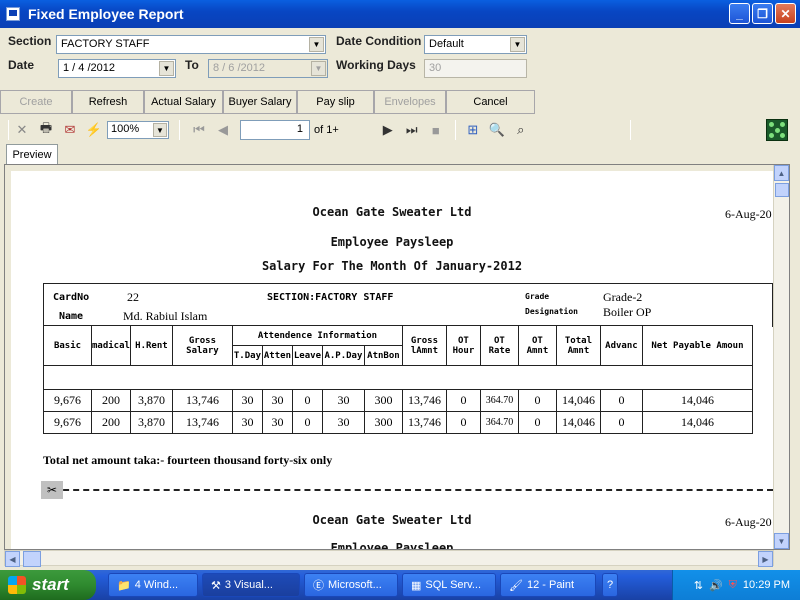 The image size is (800, 600). Describe the element at coordinates (30, 41) in the screenshot. I see `section-label: Section` at that location.